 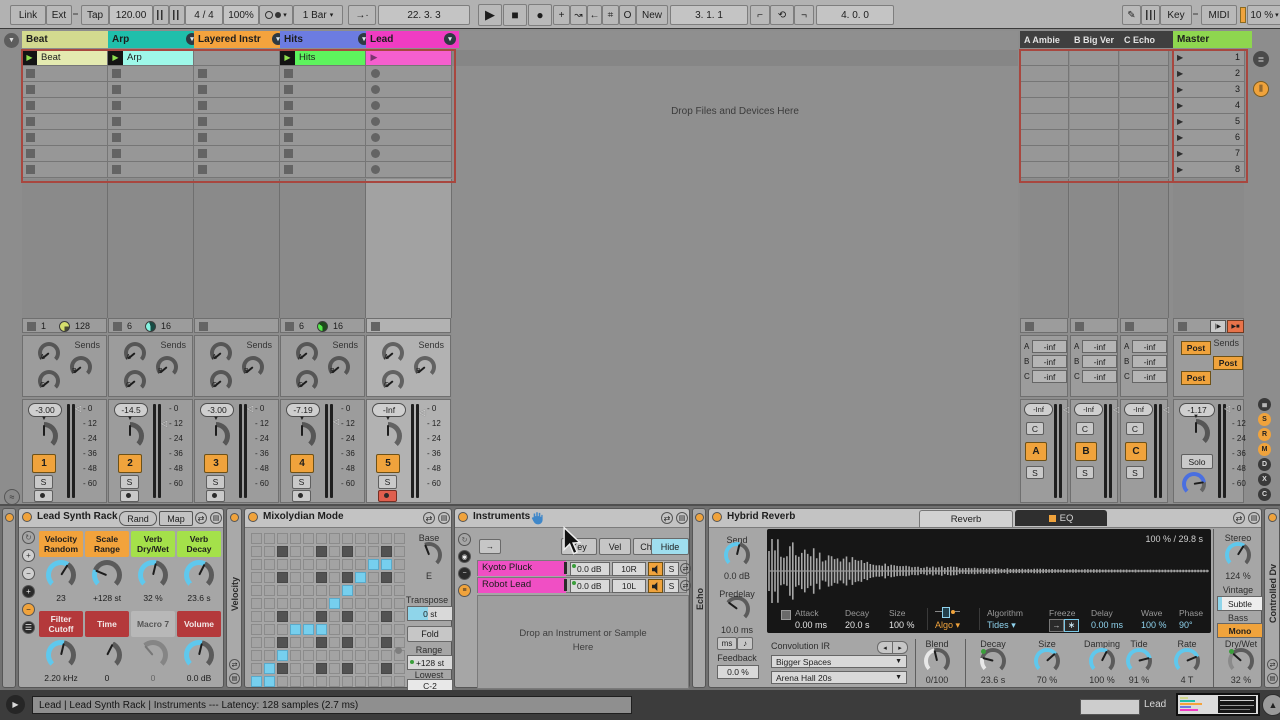 What do you see at coordinates (885, 647) in the screenshot?
I see `ir-prev-icon: ◂` at bounding box center [885, 647].